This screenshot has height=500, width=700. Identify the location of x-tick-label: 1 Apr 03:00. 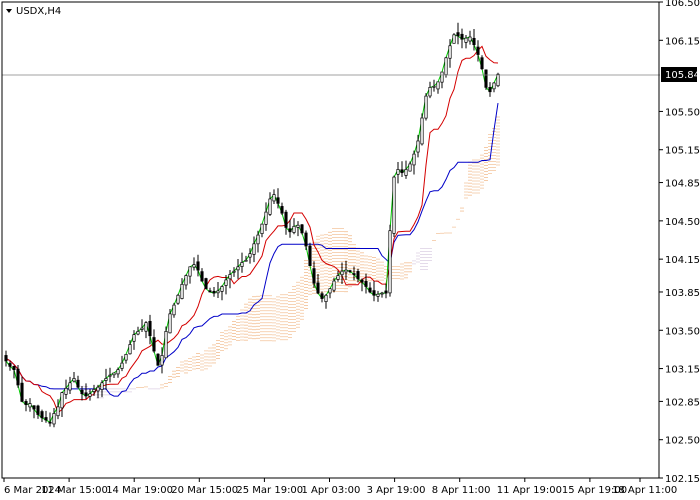
(331, 490).